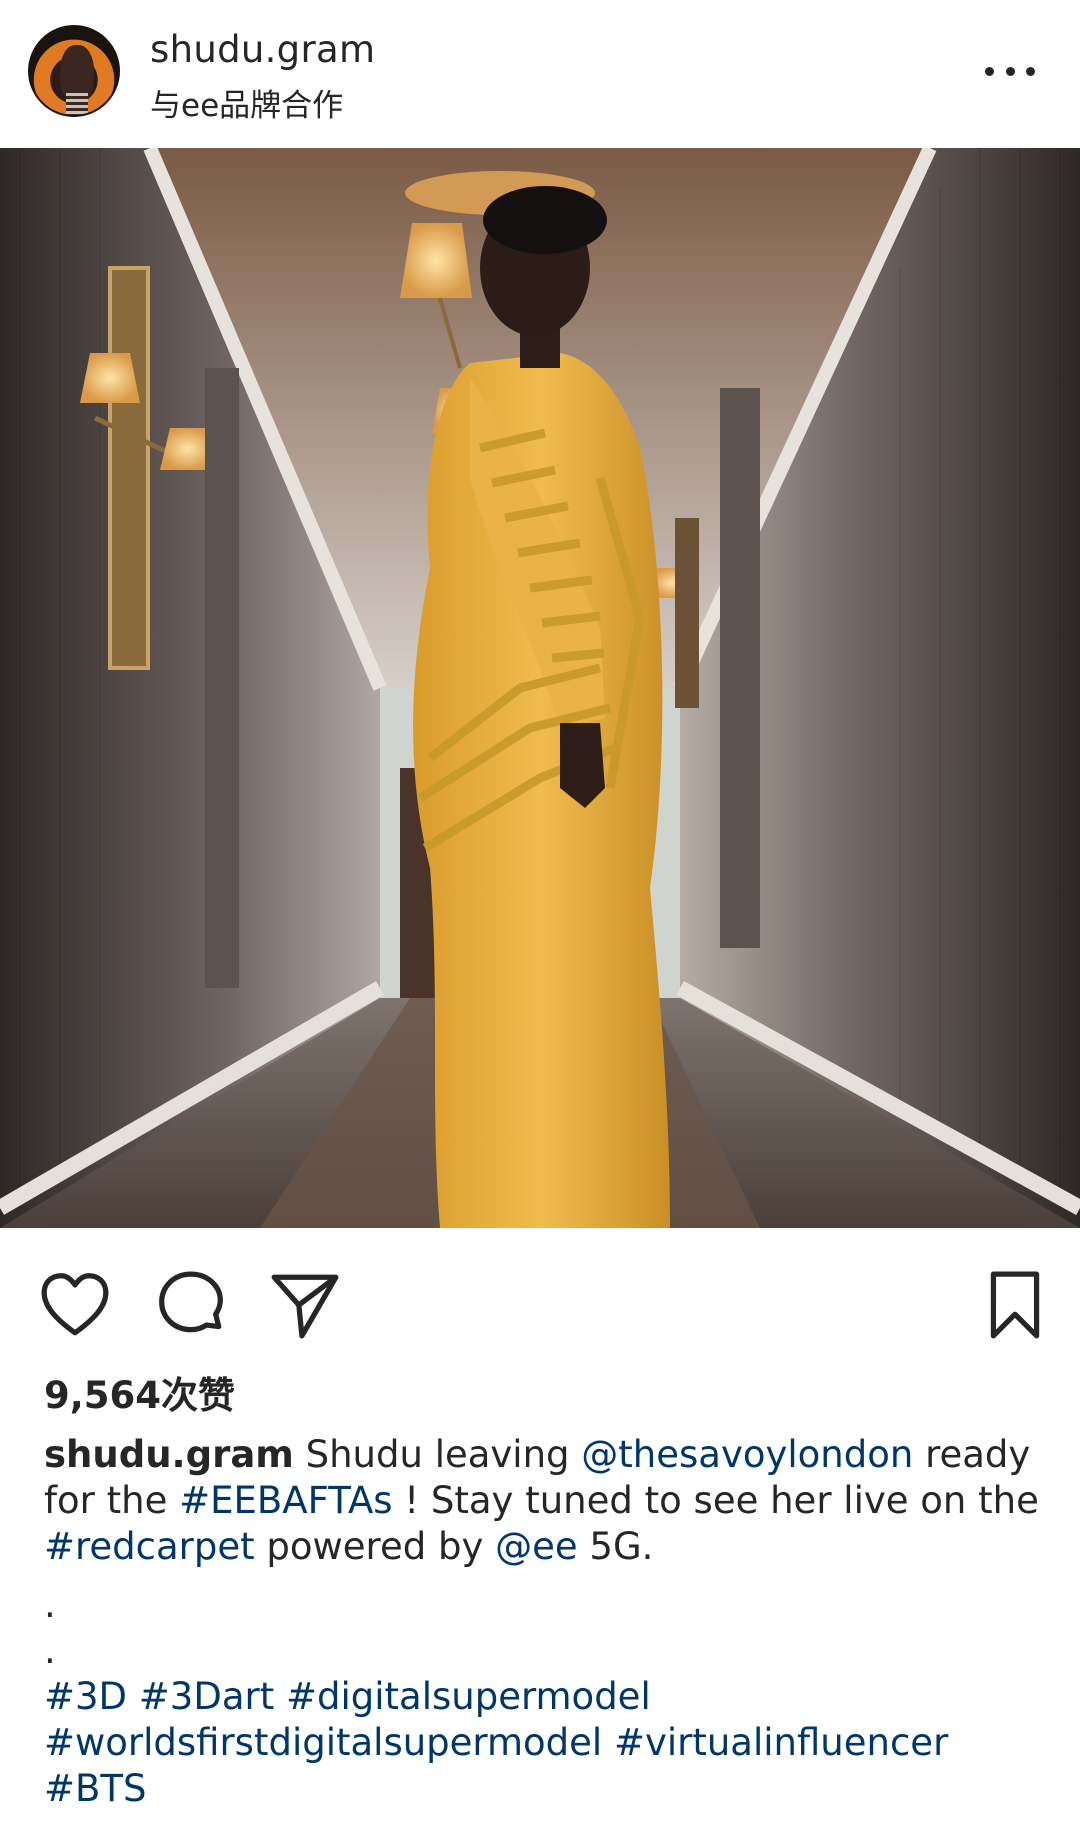 The width and height of the screenshot is (1080, 1830). Describe the element at coordinates (139, 1392) in the screenshot. I see `like-count: 9,564次赞` at that location.